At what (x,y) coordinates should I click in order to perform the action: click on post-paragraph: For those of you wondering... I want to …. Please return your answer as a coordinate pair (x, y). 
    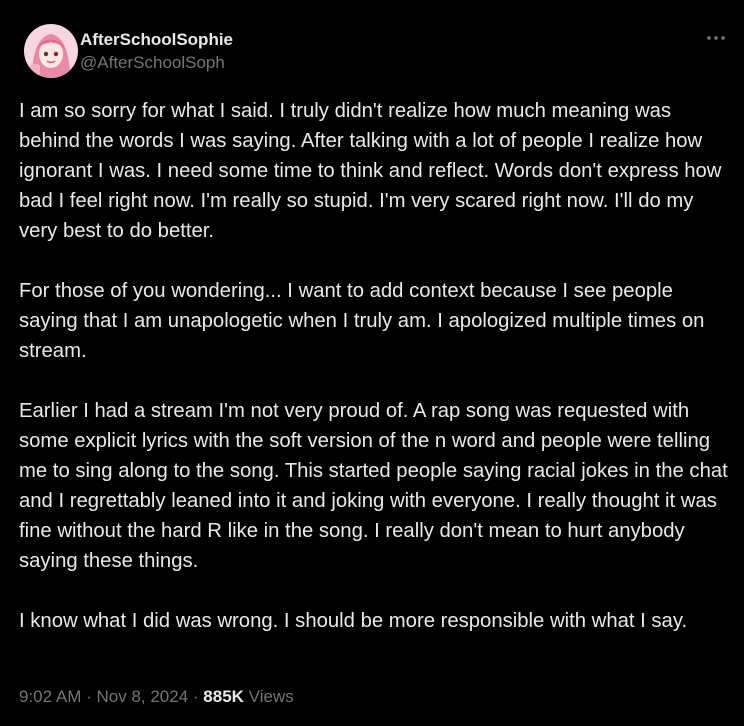
    Looking at the image, I should click on (362, 321).